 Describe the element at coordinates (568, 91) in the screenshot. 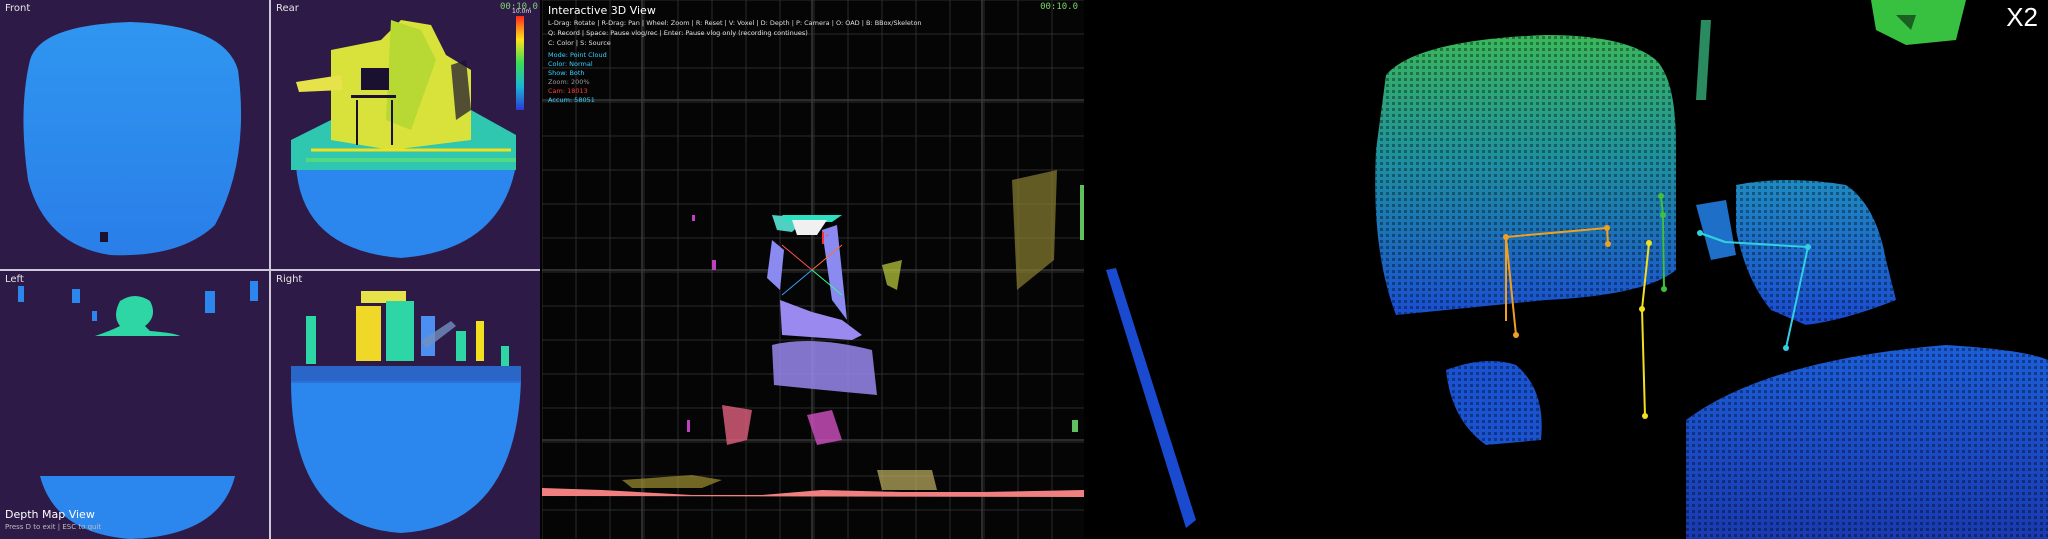

I see `status-cam: Cam: 18013` at that location.